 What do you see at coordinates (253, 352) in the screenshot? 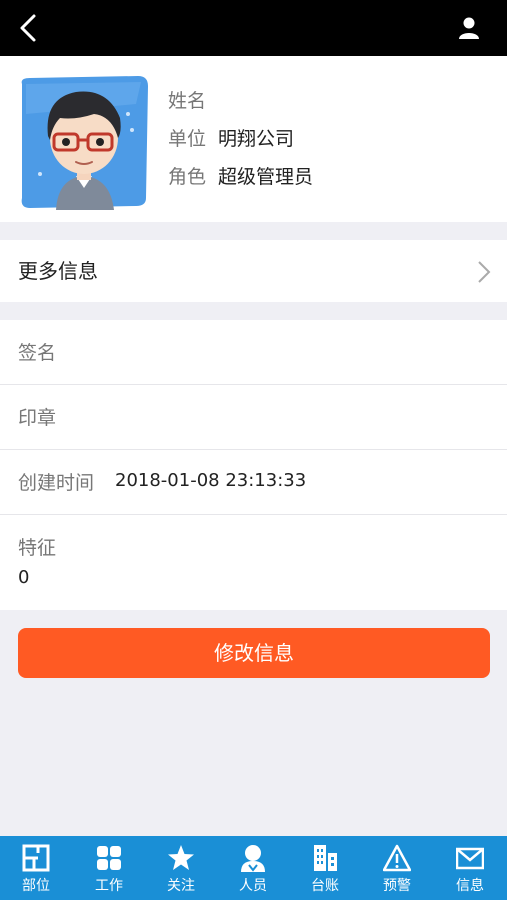
I see `signature-row: 签名` at bounding box center [253, 352].